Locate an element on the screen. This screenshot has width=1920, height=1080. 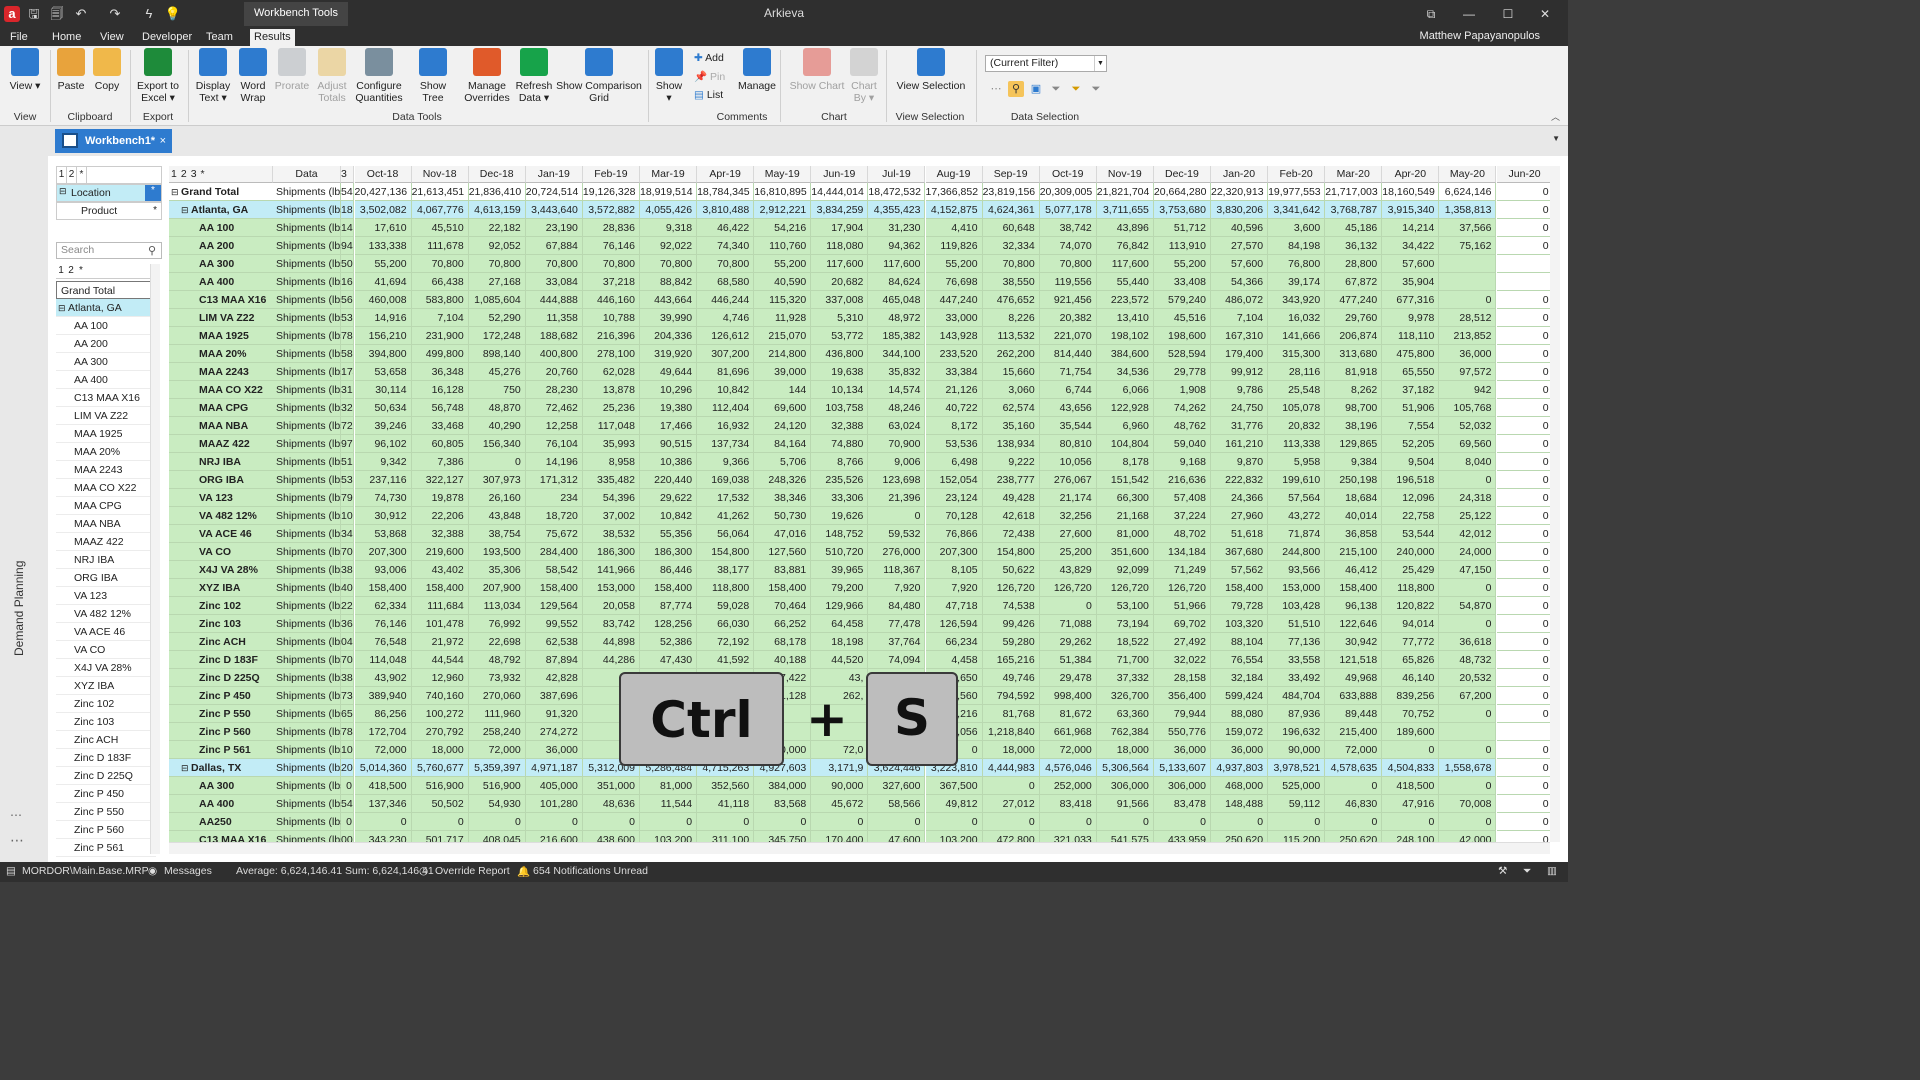
grid-cell: 500 is located at coordinates (347, 264).